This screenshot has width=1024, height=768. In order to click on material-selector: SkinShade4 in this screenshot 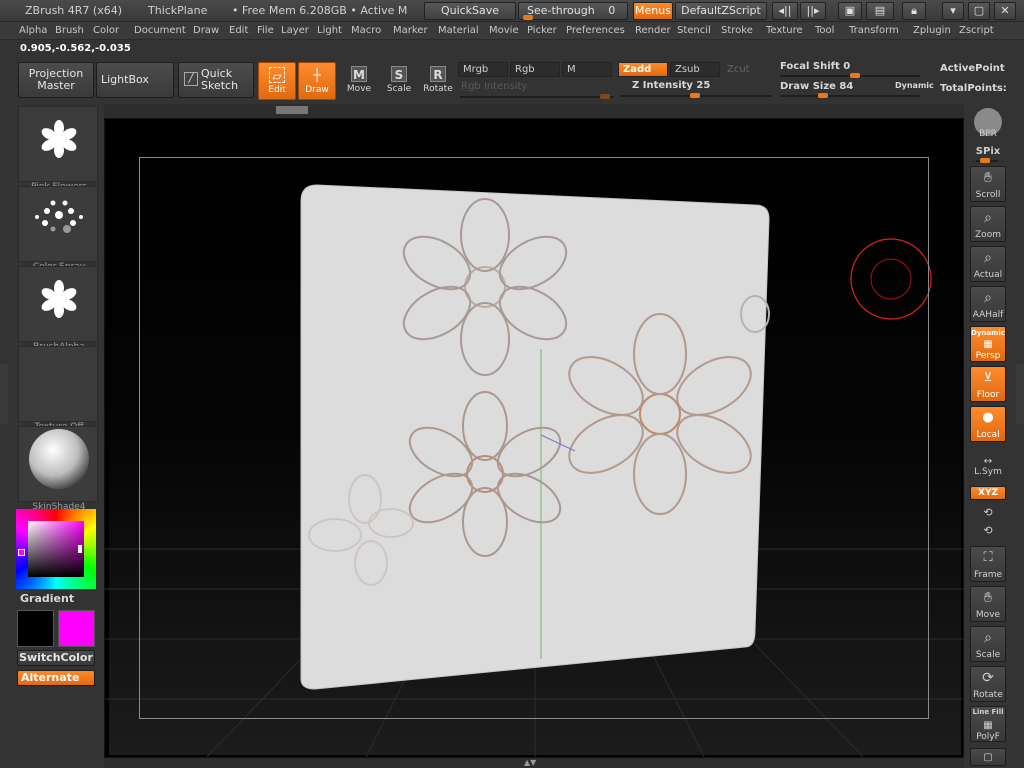, I will do `click(58, 469)`.